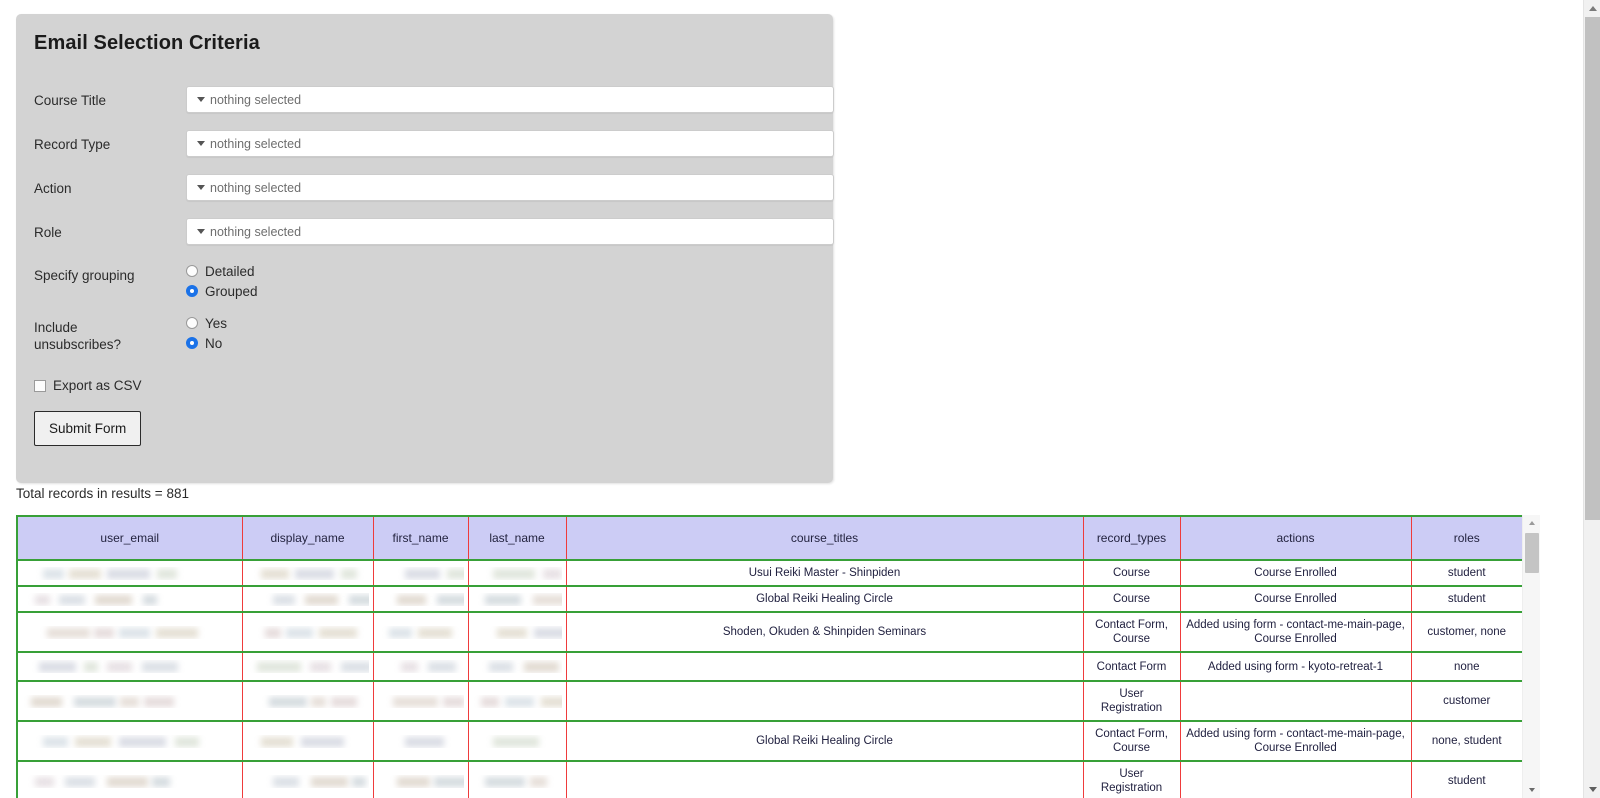 This screenshot has width=1600, height=798. I want to click on action-select: nothing selected, so click(510, 187).